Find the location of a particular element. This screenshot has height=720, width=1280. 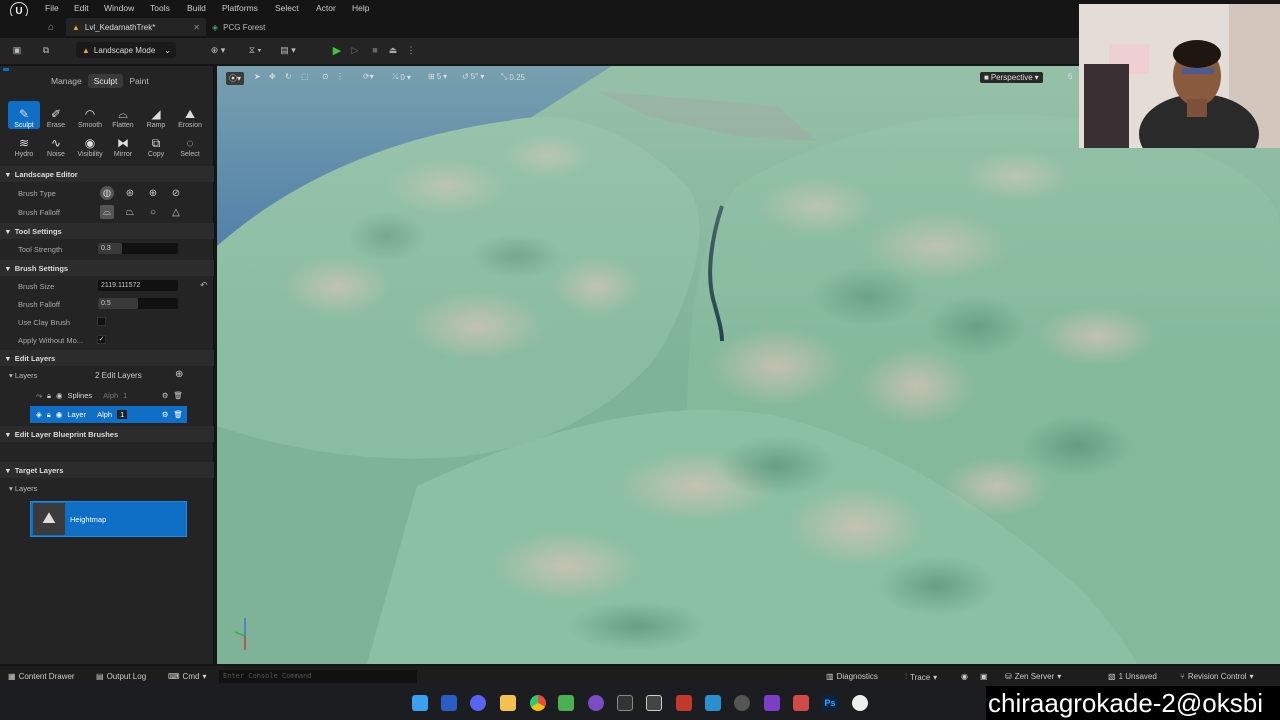

use-clay-checkbox is located at coordinates (101, 321).